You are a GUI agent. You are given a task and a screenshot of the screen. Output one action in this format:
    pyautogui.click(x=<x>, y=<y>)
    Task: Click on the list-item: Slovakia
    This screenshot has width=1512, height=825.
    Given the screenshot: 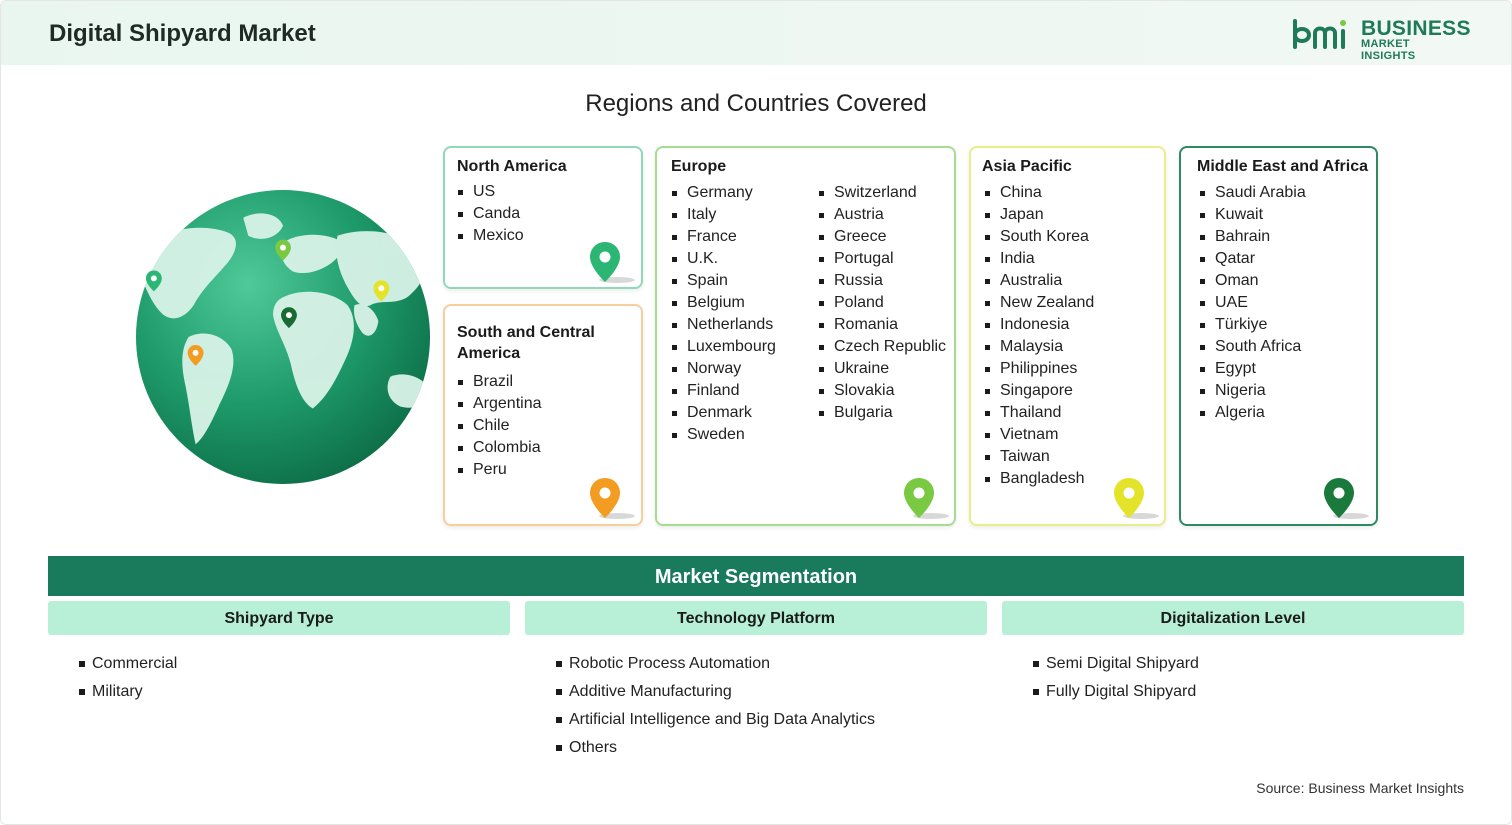 What is the action you would take?
    pyautogui.click(x=882, y=391)
    